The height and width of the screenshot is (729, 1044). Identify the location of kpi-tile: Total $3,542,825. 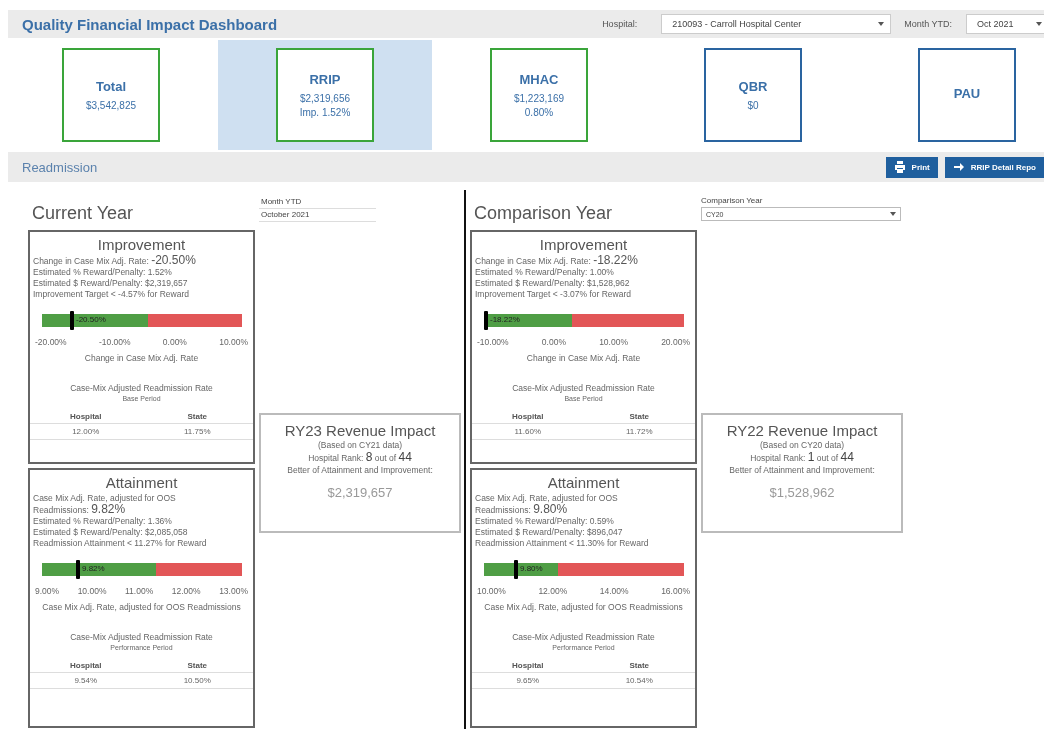
(111, 95).